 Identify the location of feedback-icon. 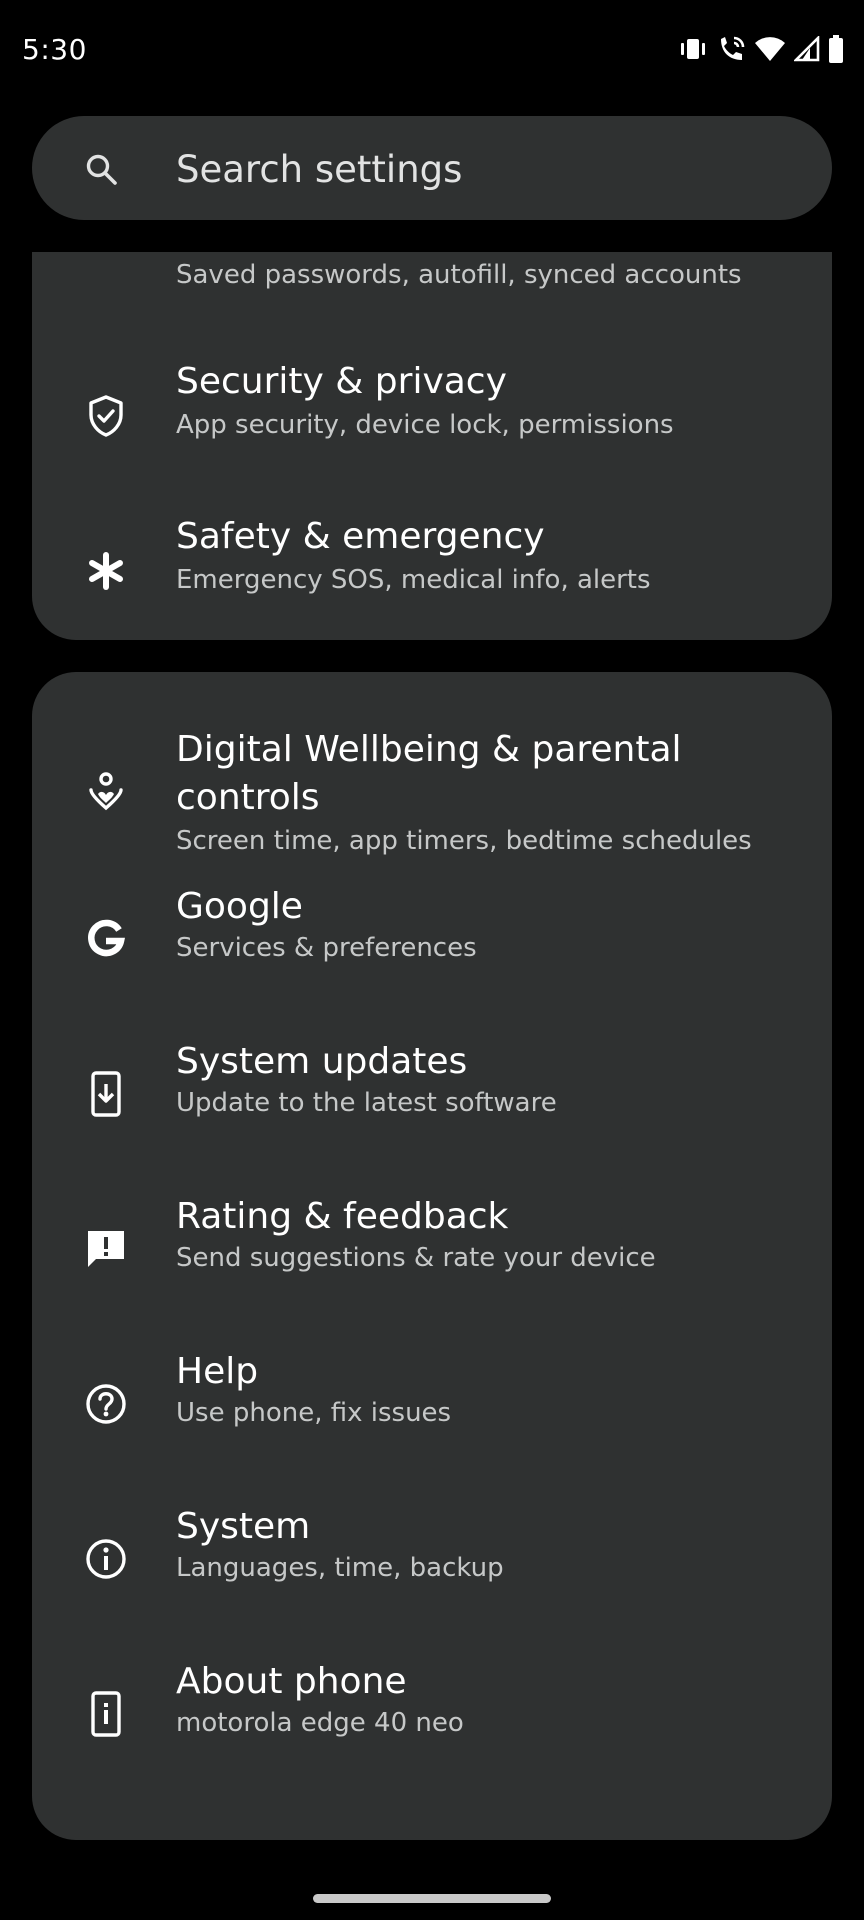
(106, 1249).